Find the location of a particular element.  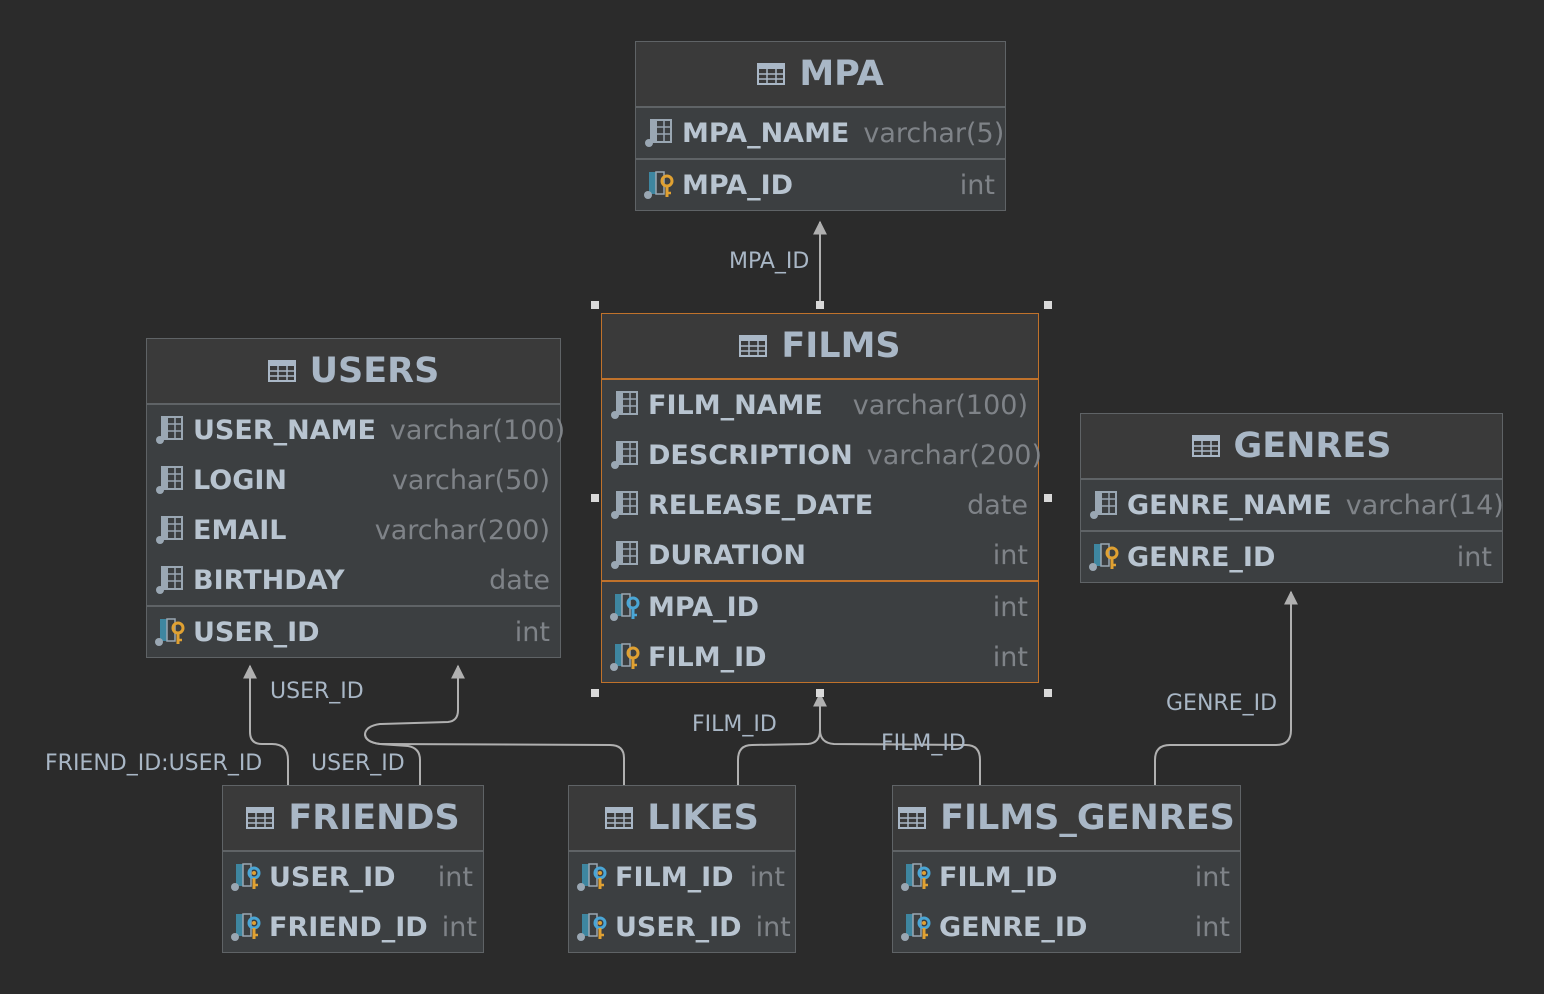

column-type: varchar(50) is located at coordinates (470, 480).